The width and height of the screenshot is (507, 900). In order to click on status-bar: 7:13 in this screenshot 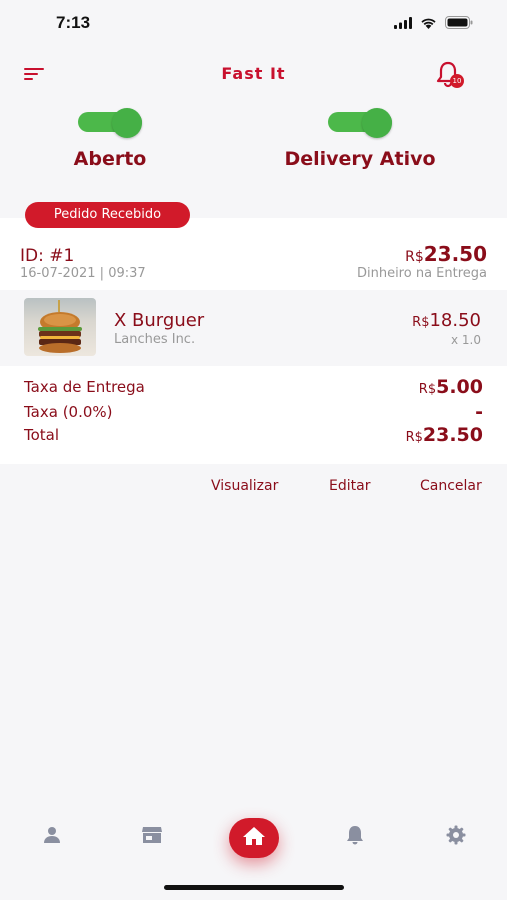, I will do `click(253, 24)`.